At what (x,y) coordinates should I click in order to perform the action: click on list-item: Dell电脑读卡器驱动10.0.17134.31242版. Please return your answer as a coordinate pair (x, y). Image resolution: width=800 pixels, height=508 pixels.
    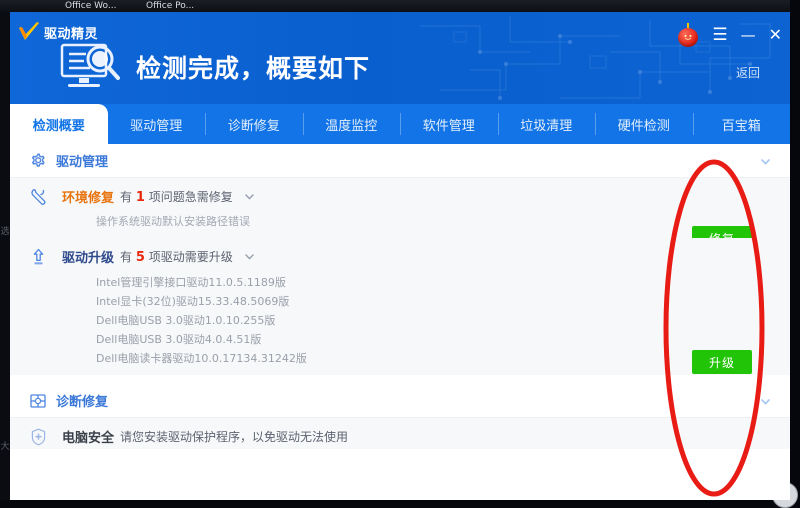
    Looking at the image, I should click on (201, 358).